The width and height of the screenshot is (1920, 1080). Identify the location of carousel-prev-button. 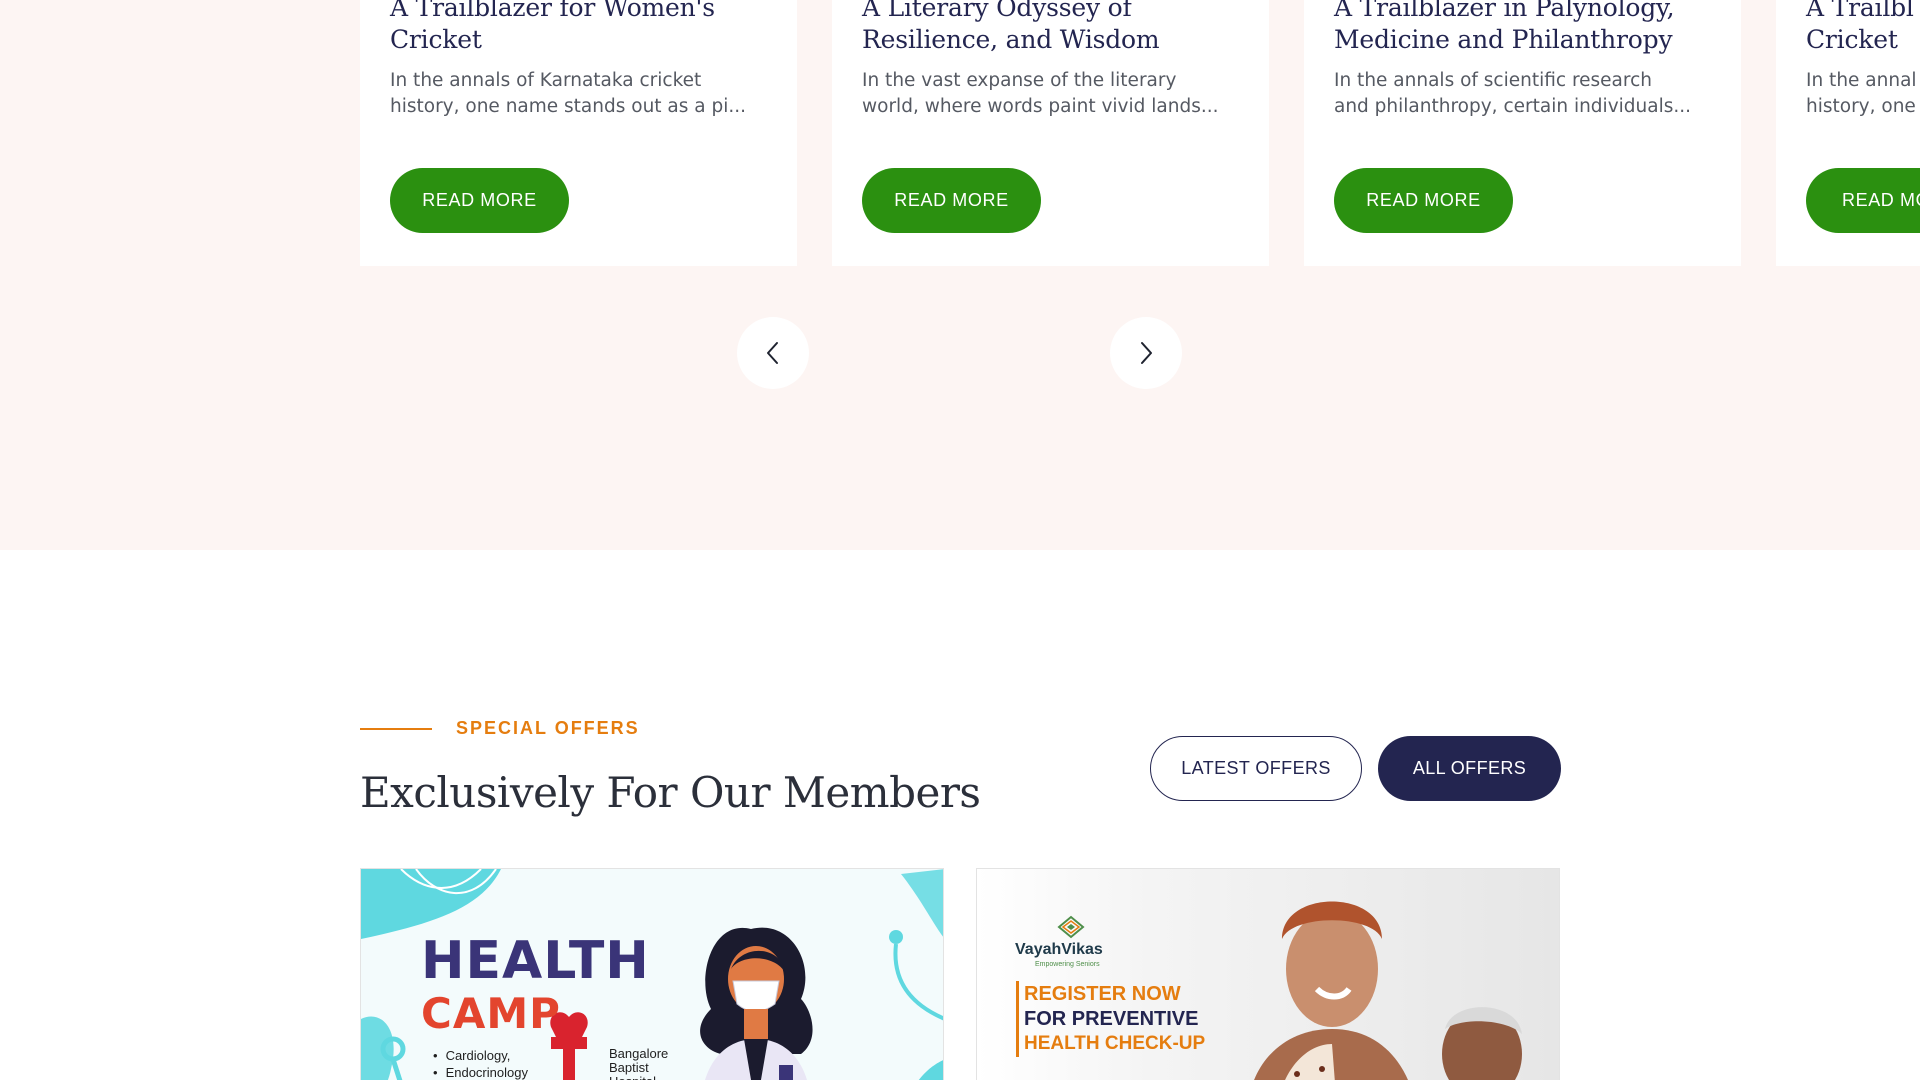
(773, 353).